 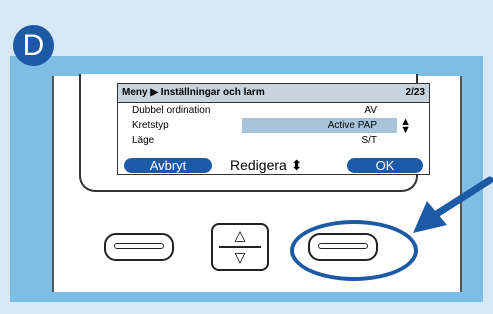 I want to click on setting-row-mode: Läge S/T, so click(x=273, y=140).